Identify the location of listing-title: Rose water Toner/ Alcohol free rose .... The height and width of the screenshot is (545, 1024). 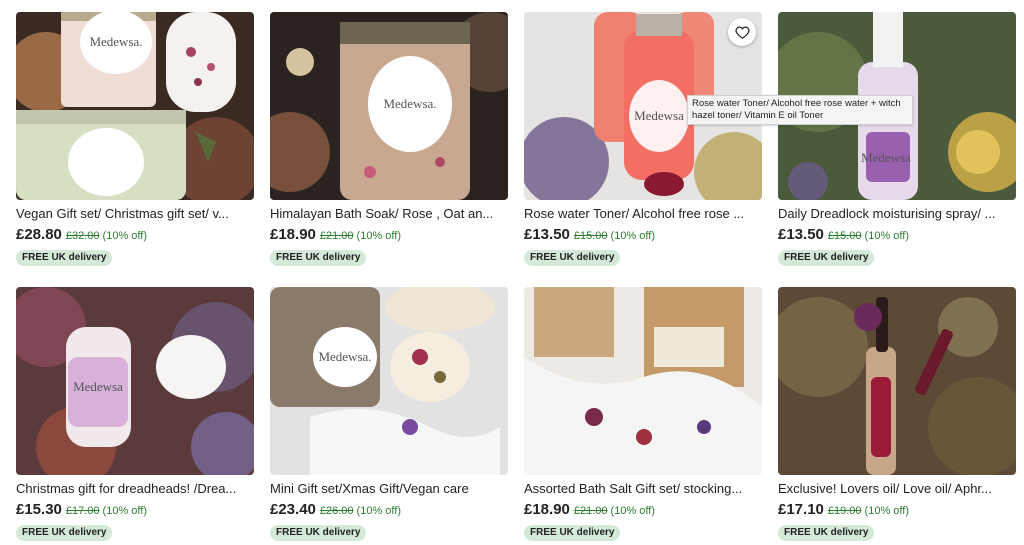
(643, 214).